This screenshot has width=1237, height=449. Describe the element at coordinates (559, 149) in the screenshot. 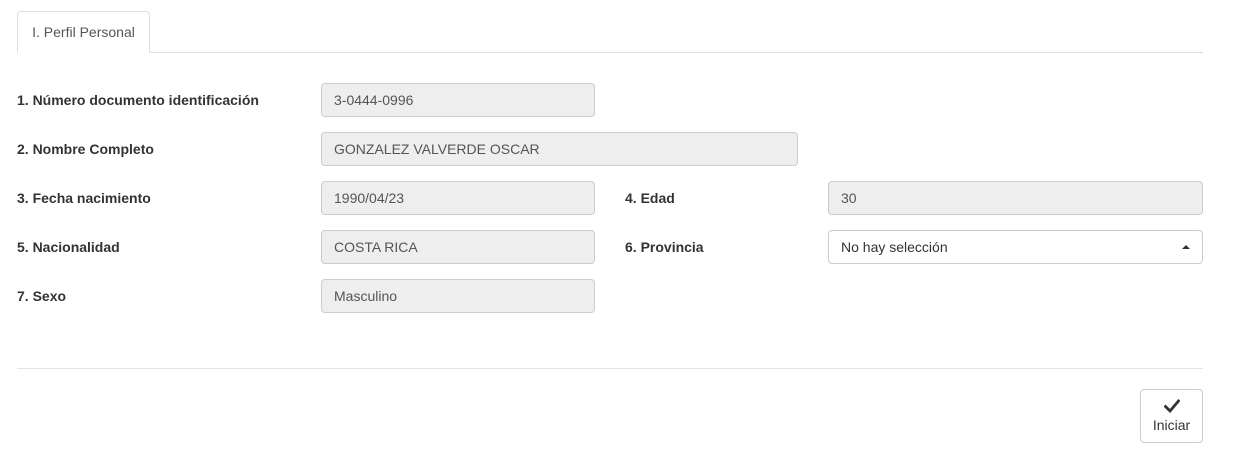

I see `nombre-field: GONZALEZ VALVERDE OSCAR` at that location.